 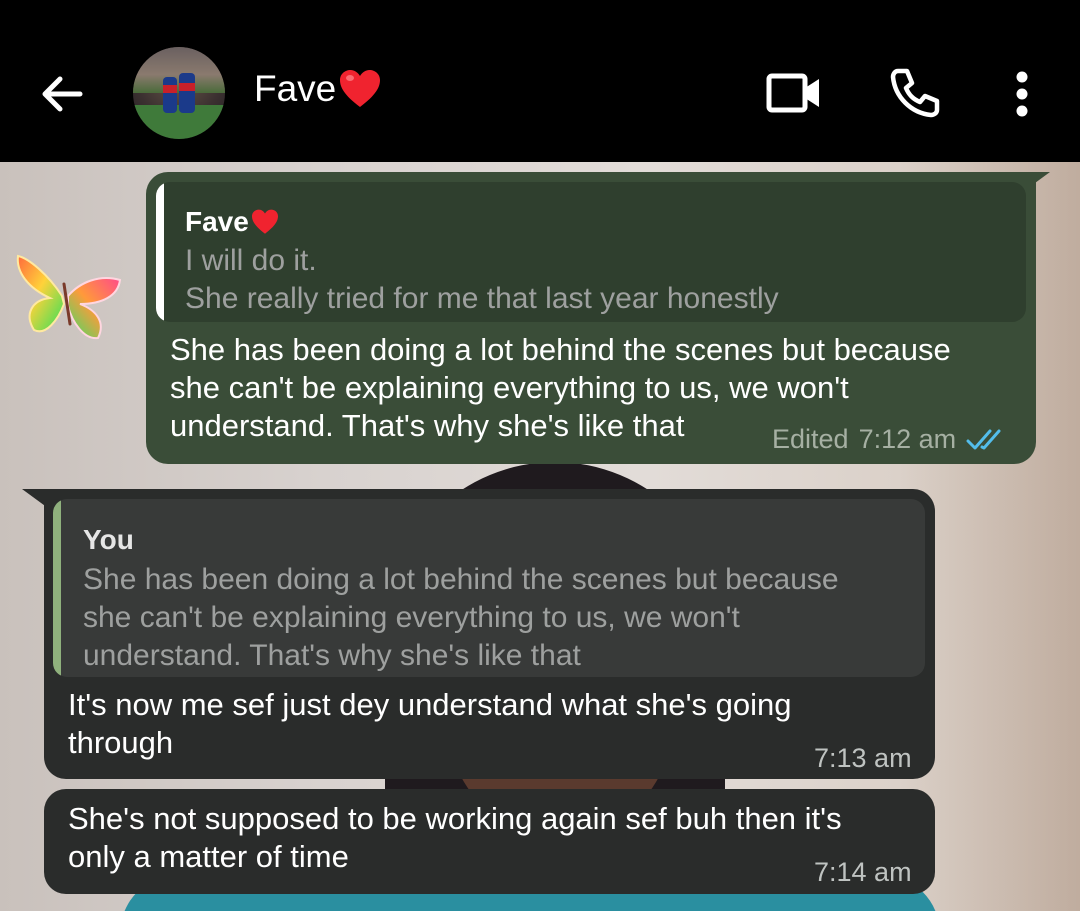 I want to click on message-meta: Edited 7:12 am, so click(x=891, y=439).